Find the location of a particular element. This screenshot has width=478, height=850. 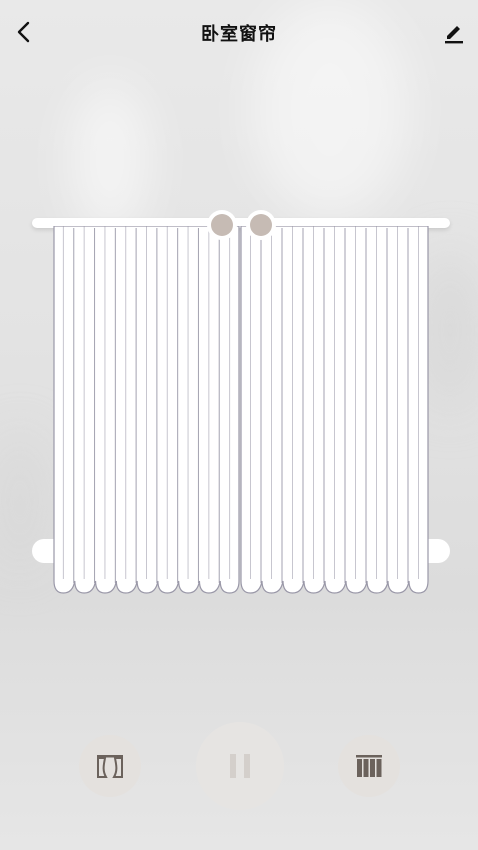

curtain-ring-right is located at coordinates (261, 225).